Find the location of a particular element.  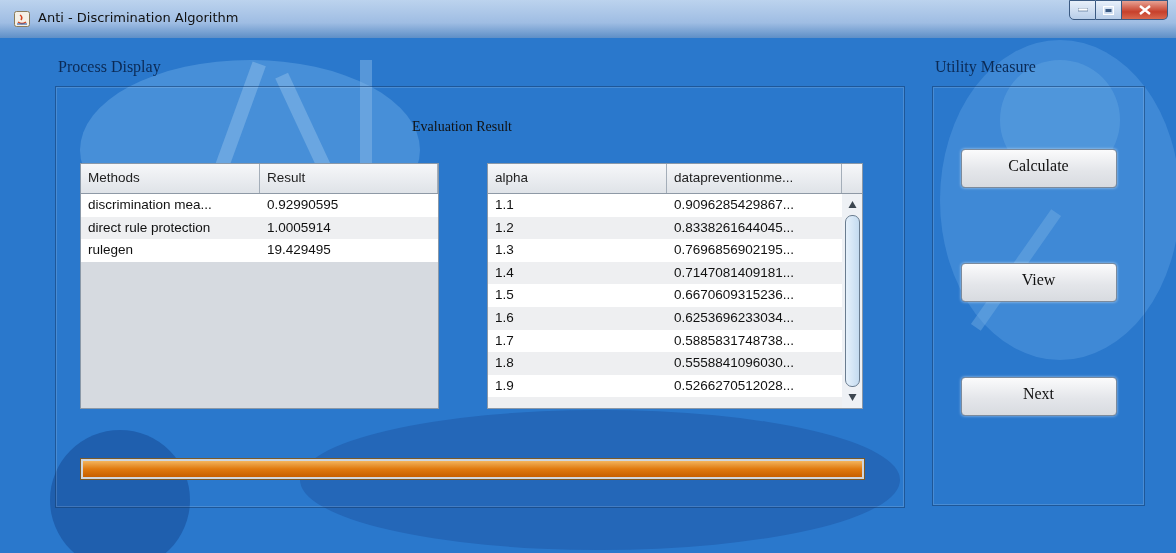

section-heading: Evaluation Result is located at coordinates (462, 127).